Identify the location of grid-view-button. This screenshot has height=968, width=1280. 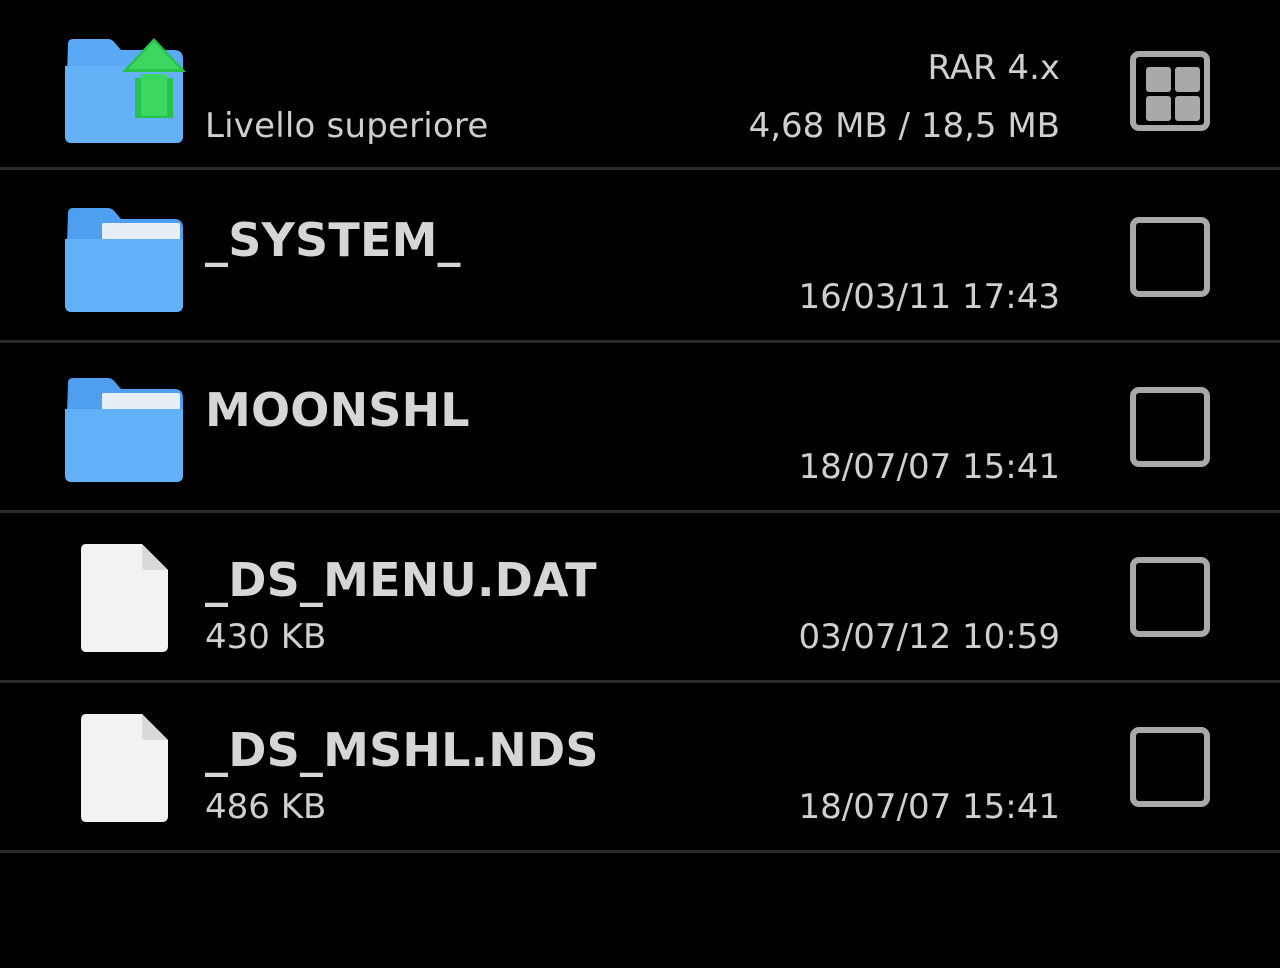
(1170, 91).